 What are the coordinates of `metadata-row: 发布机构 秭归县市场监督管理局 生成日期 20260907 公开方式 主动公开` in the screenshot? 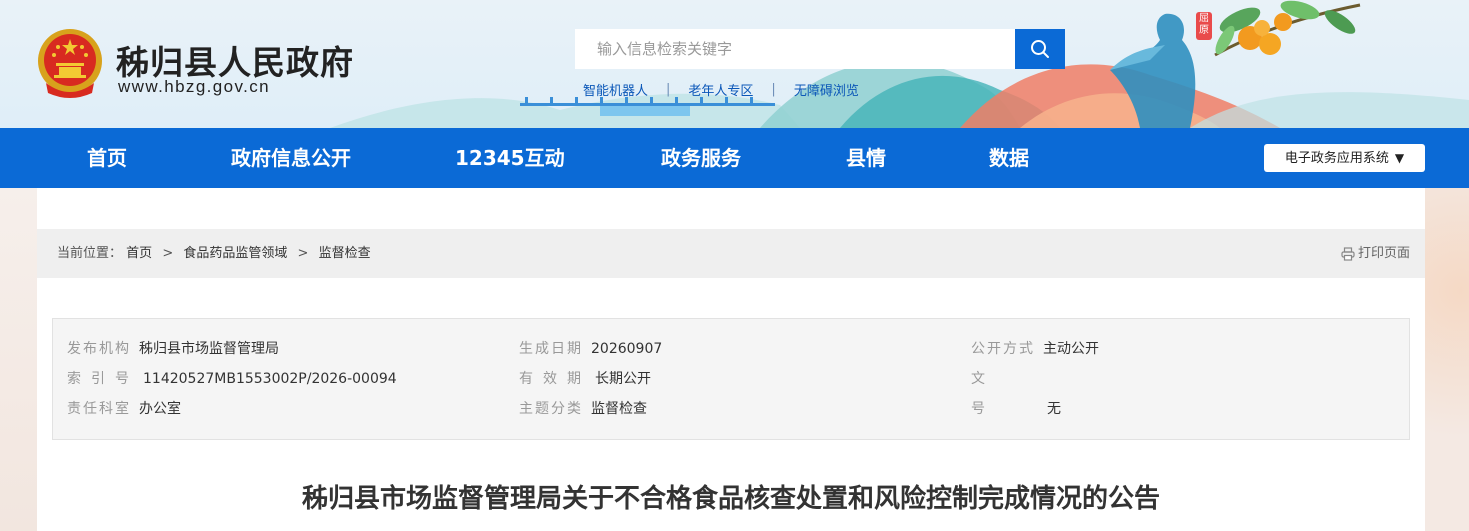 It's located at (731, 349).